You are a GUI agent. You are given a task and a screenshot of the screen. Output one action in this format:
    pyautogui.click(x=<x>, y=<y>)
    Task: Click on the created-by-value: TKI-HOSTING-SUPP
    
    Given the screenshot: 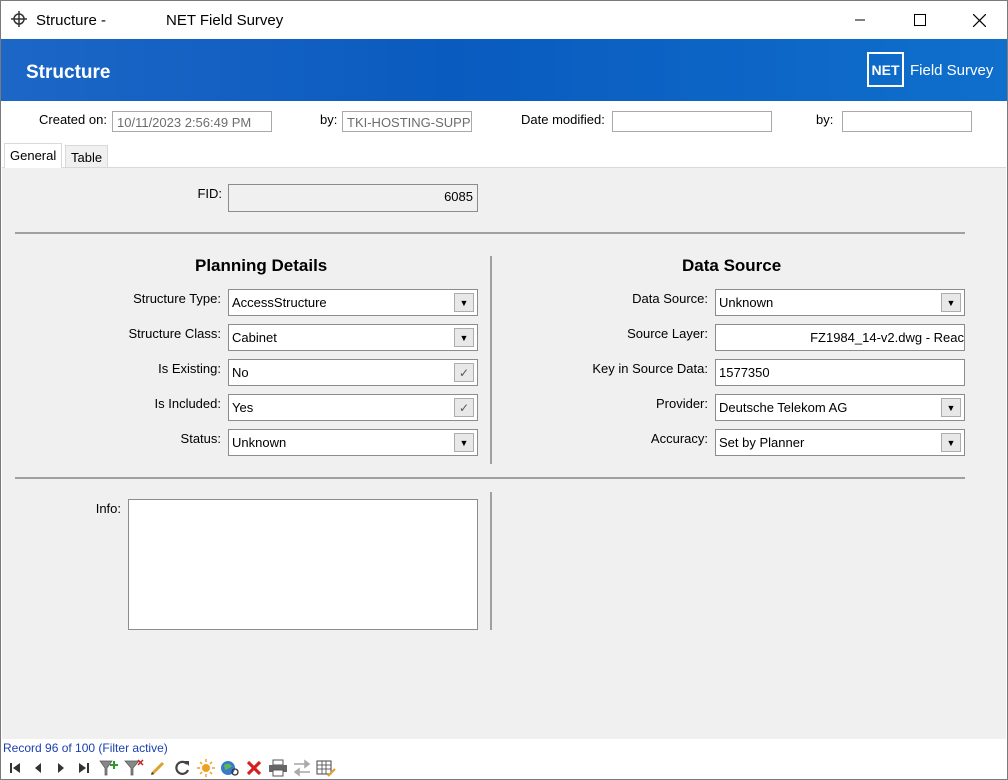 What is the action you would take?
    pyautogui.click(x=409, y=122)
    